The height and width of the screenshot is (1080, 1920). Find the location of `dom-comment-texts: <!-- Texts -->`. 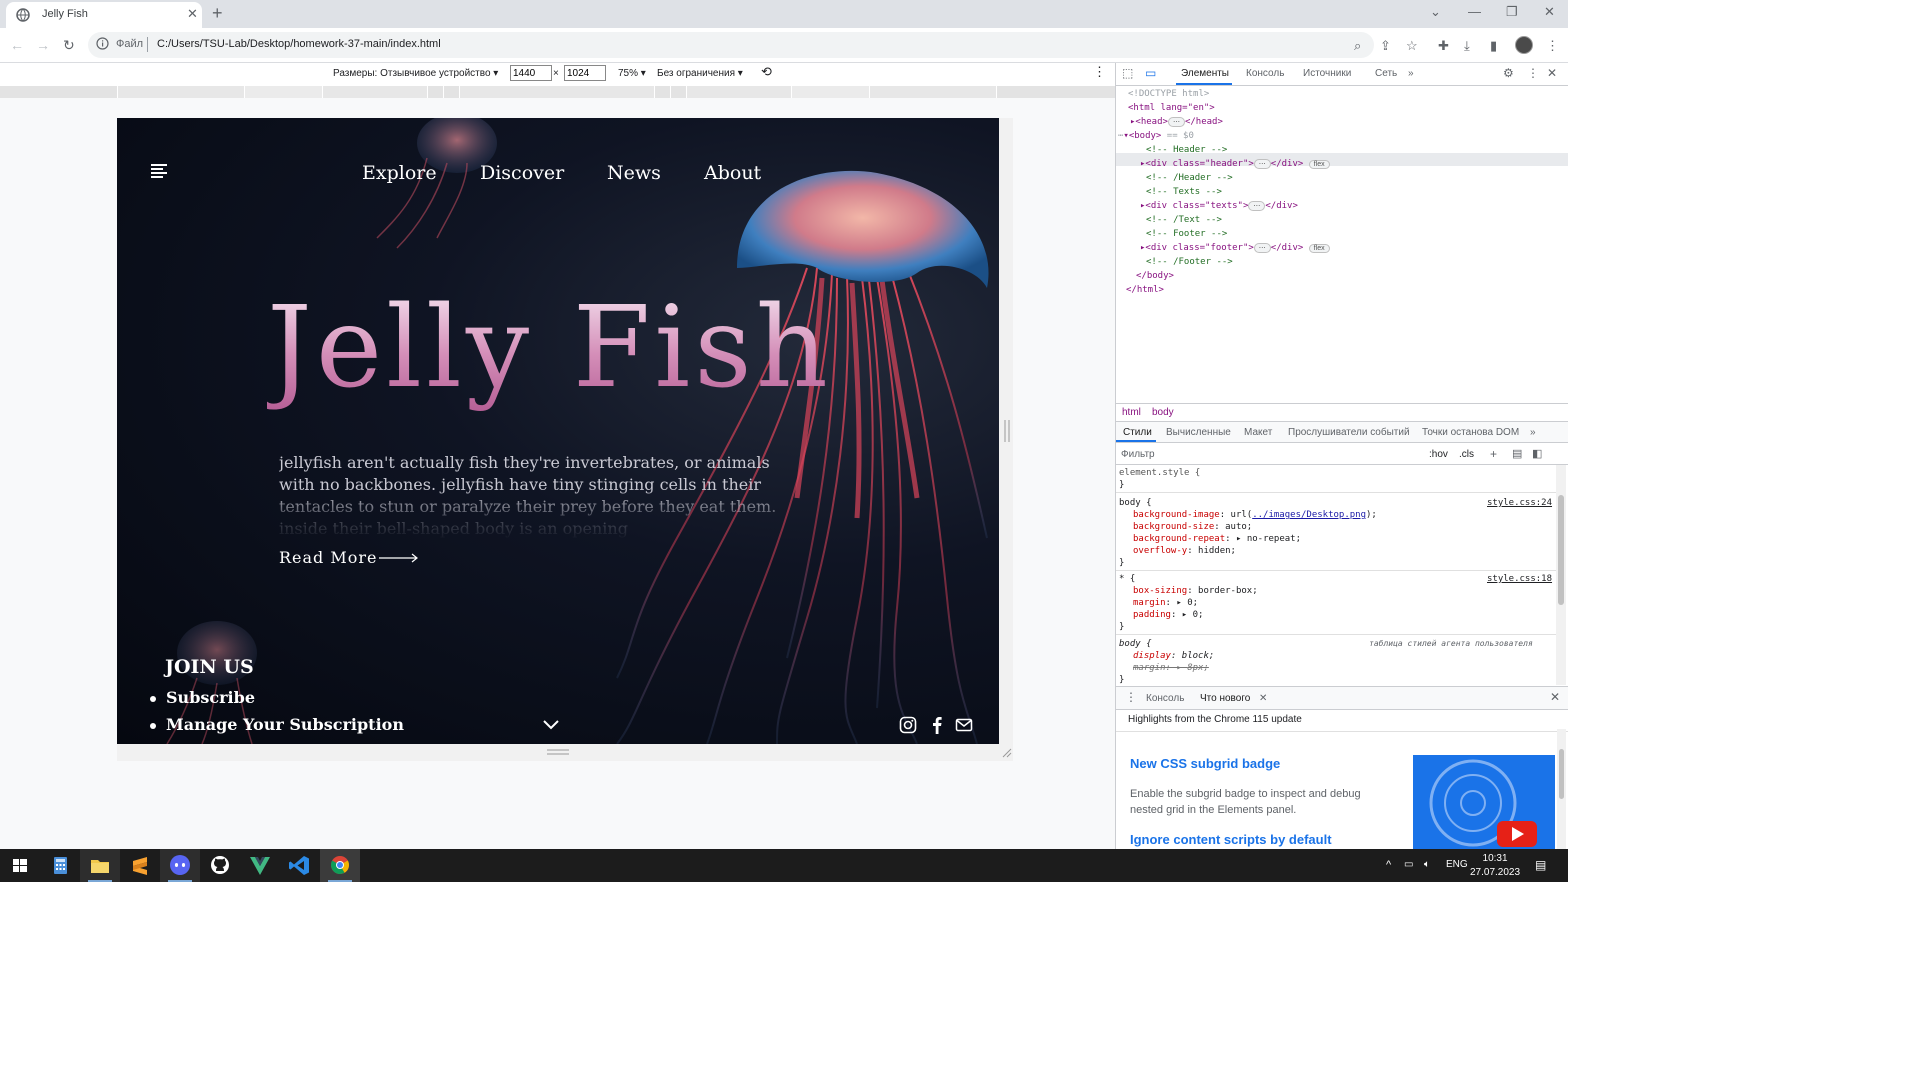

dom-comment-texts: <!-- Texts --> is located at coordinates (1184, 192).